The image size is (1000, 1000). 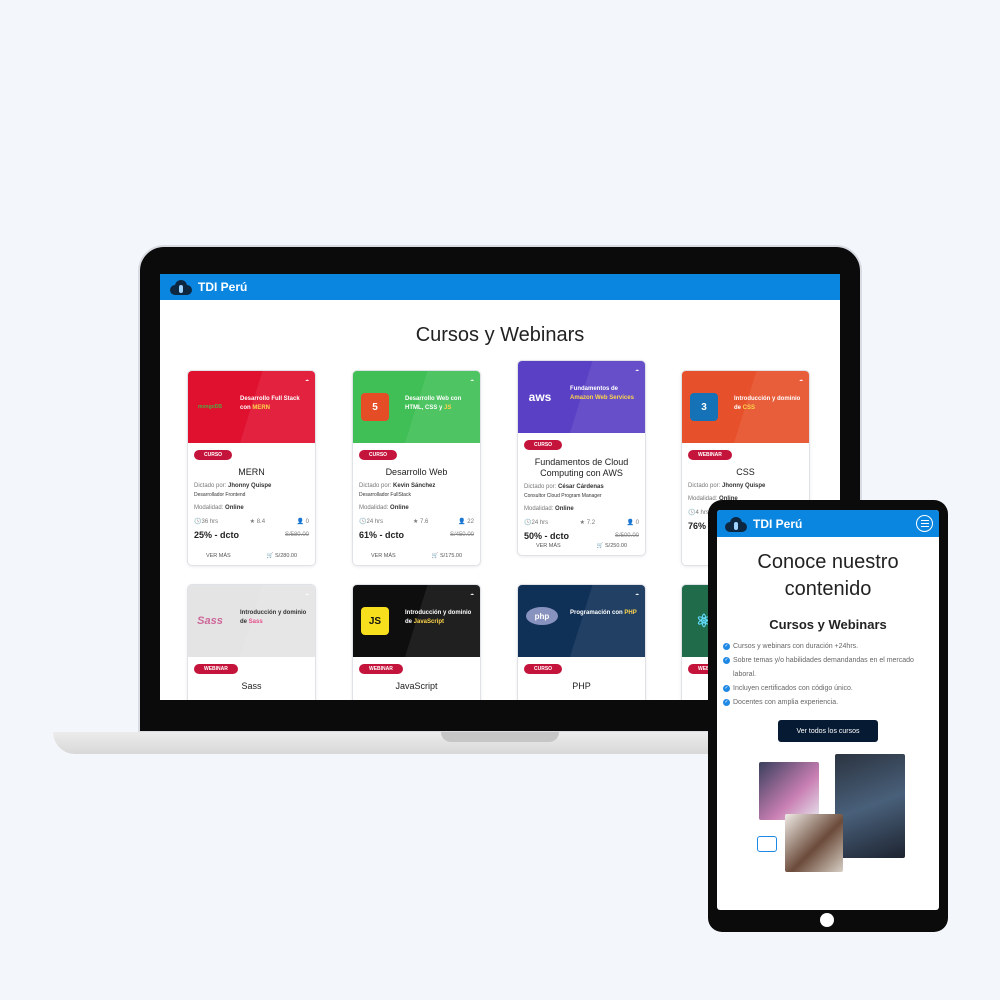 I want to click on banner-title: Introducción y dominio de JavaScript, so click(x=438, y=617).